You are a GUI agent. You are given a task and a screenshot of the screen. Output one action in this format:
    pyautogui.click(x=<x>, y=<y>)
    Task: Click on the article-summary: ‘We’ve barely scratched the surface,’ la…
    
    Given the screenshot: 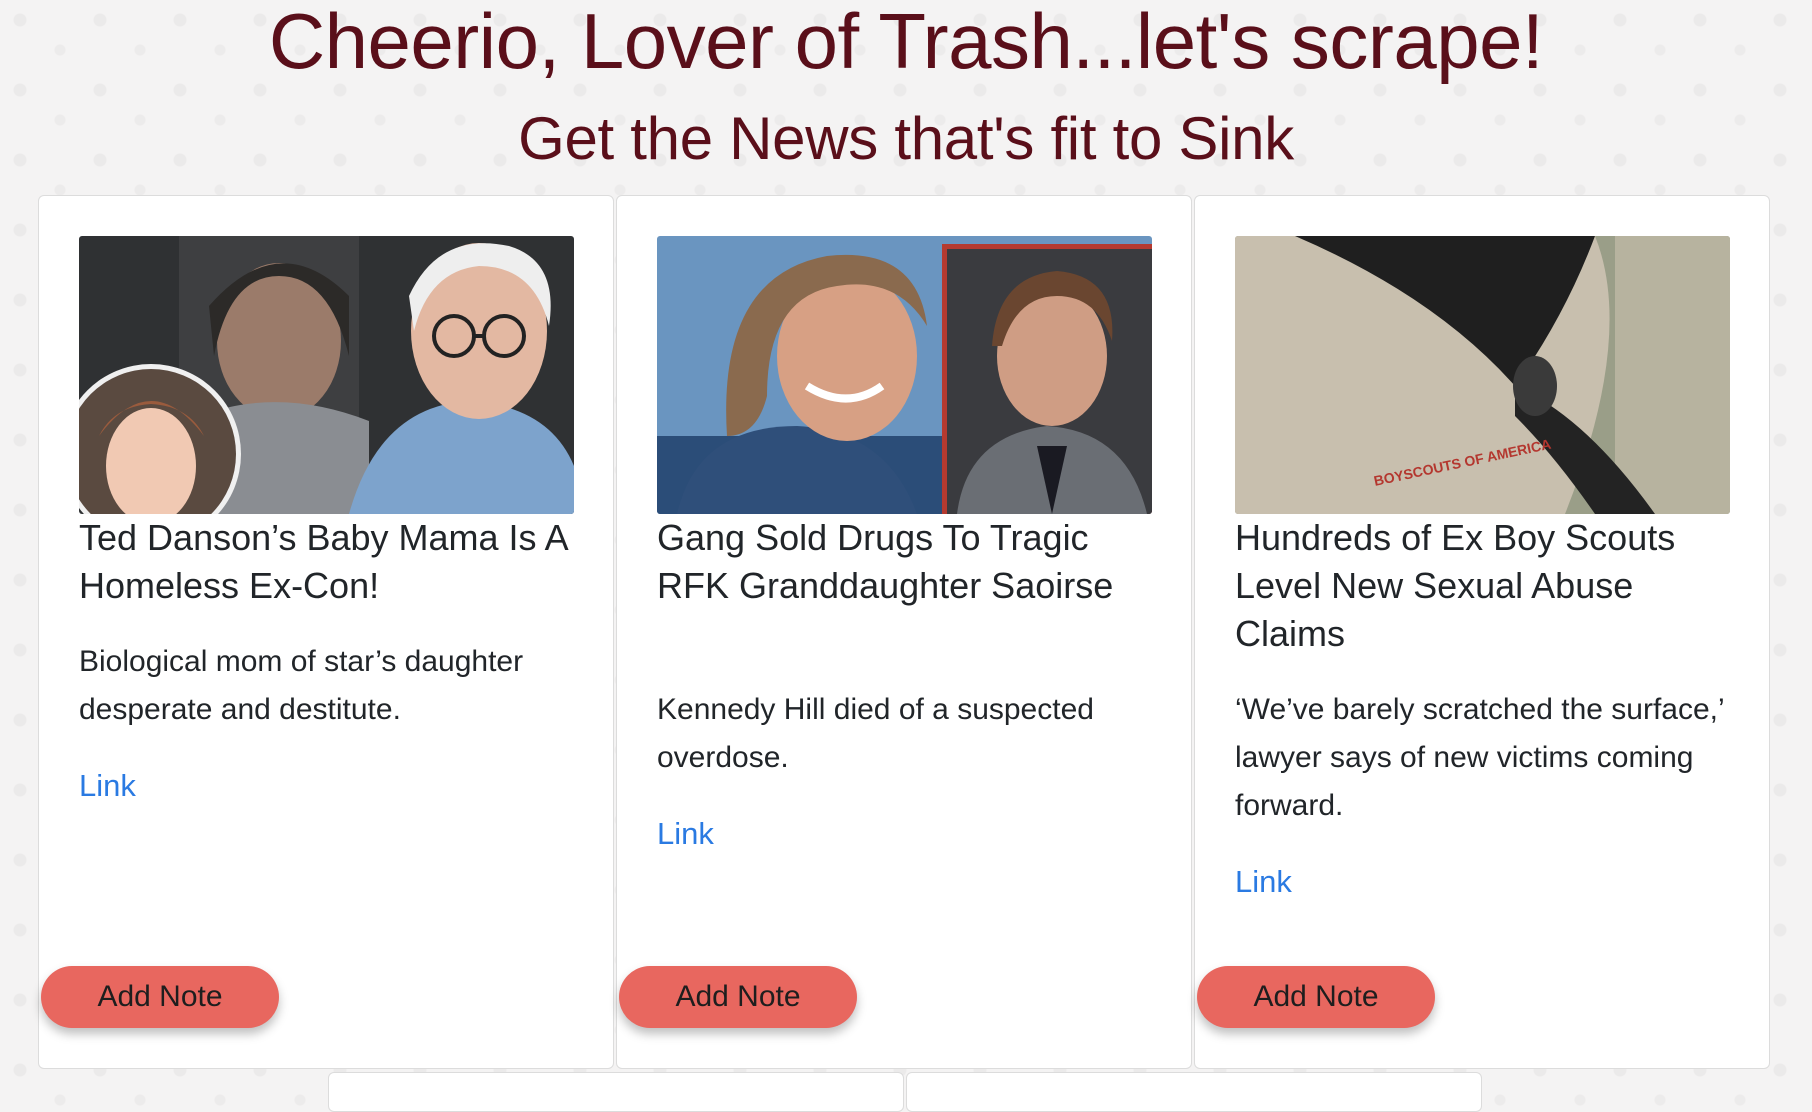 What is the action you would take?
    pyautogui.click(x=1479, y=757)
    